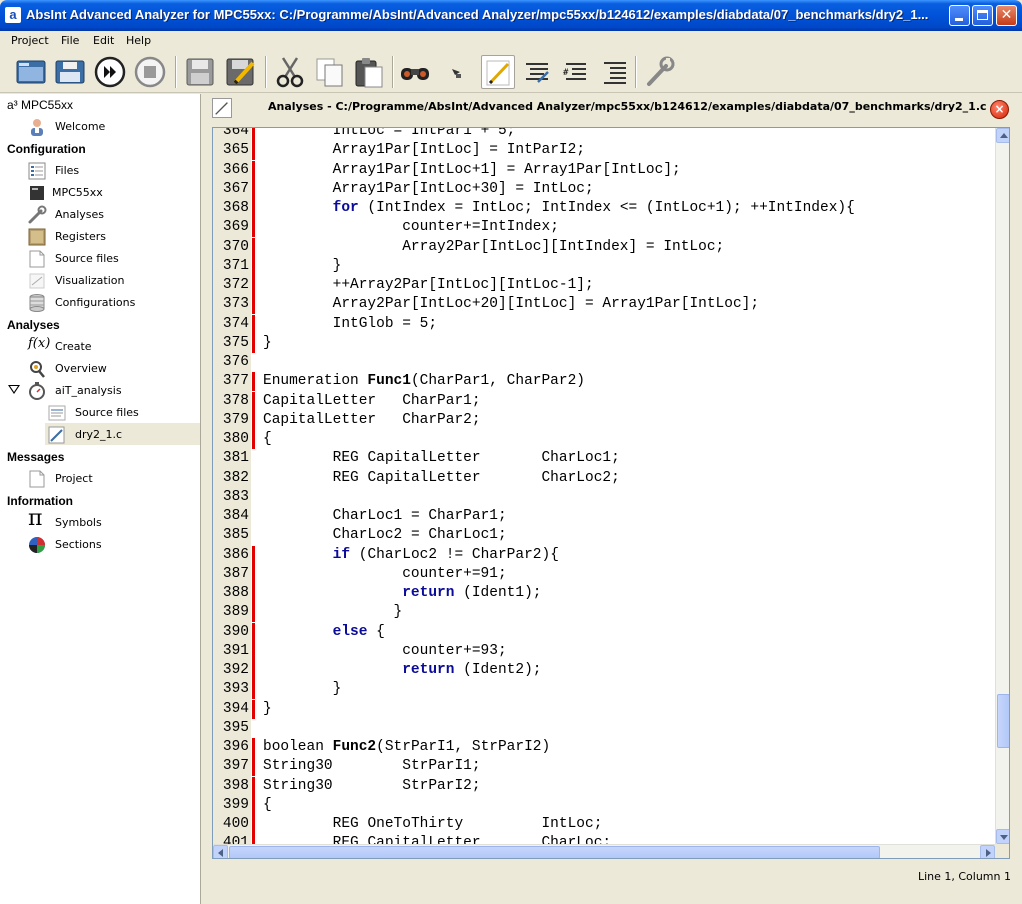 The image size is (1022, 904). What do you see at coordinates (604, 690) in the screenshot?
I see `code-line: 393 }` at bounding box center [604, 690].